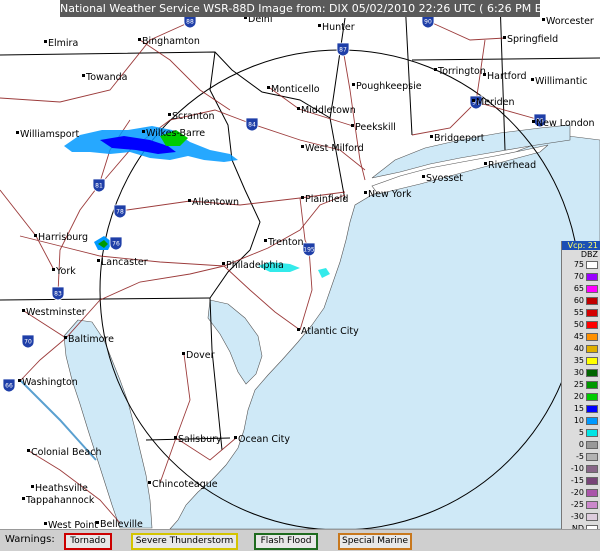 The image size is (600, 551). Describe the element at coordinates (175, 133) in the screenshot. I see `city-label: Wilkes-Barre` at that location.